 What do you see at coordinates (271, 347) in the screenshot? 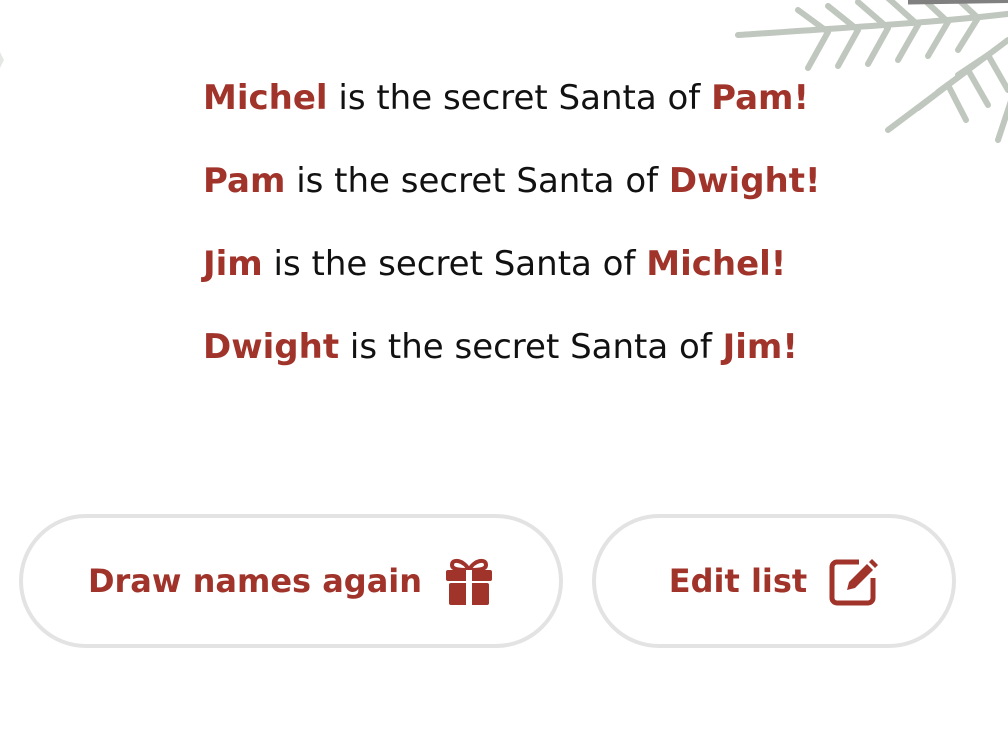
I see `giver-name: Dwight` at bounding box center [271, 347].